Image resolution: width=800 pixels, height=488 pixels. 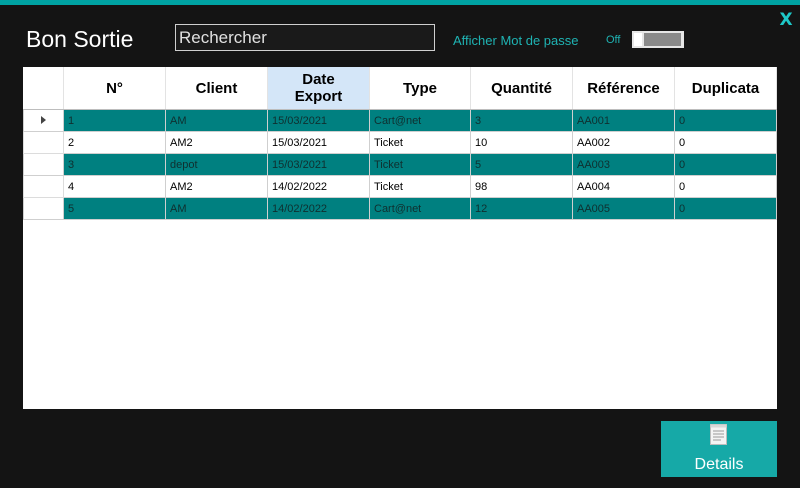 What do you see at coordinates (216, 88) in the screenshot?
I see `column-header-client: Client` at bounding box center [216, 88].